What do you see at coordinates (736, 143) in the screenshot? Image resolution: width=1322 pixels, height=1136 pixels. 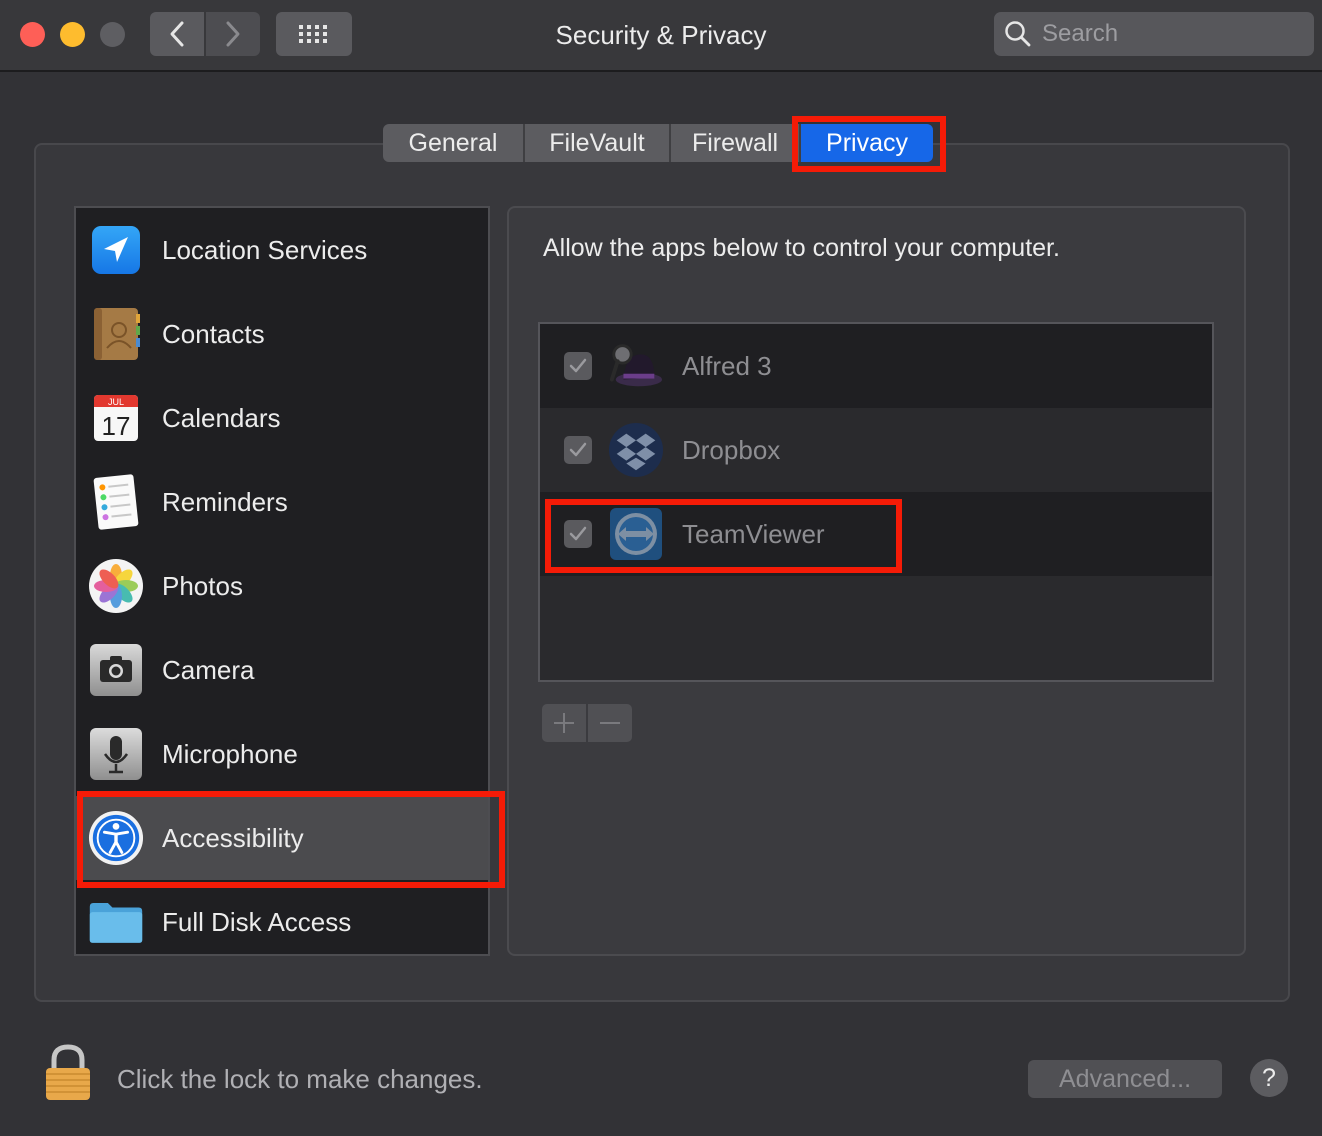 I see `tab-firewall: Firewall` at bounding box center [736, 143].